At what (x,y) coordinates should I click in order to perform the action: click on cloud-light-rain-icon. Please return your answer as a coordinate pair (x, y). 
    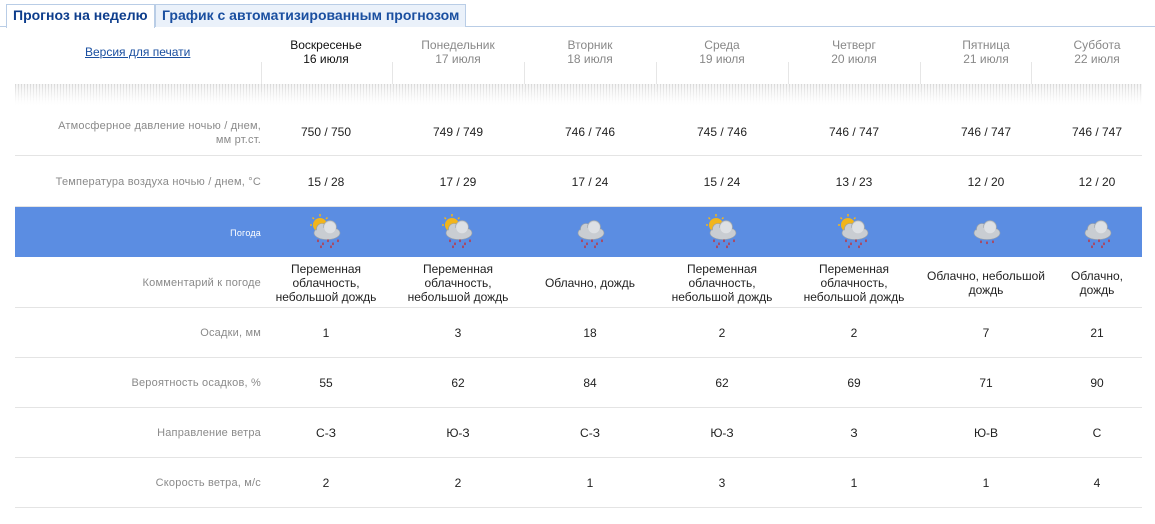
    Looking at the image, I should click on (986, 232).